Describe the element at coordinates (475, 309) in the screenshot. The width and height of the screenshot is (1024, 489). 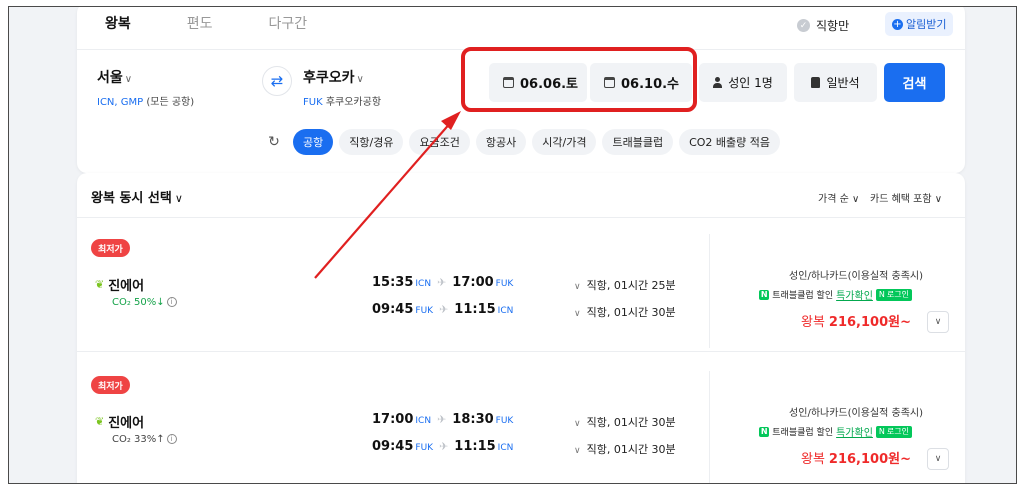
I see `arr-time: 11:15` at that location.